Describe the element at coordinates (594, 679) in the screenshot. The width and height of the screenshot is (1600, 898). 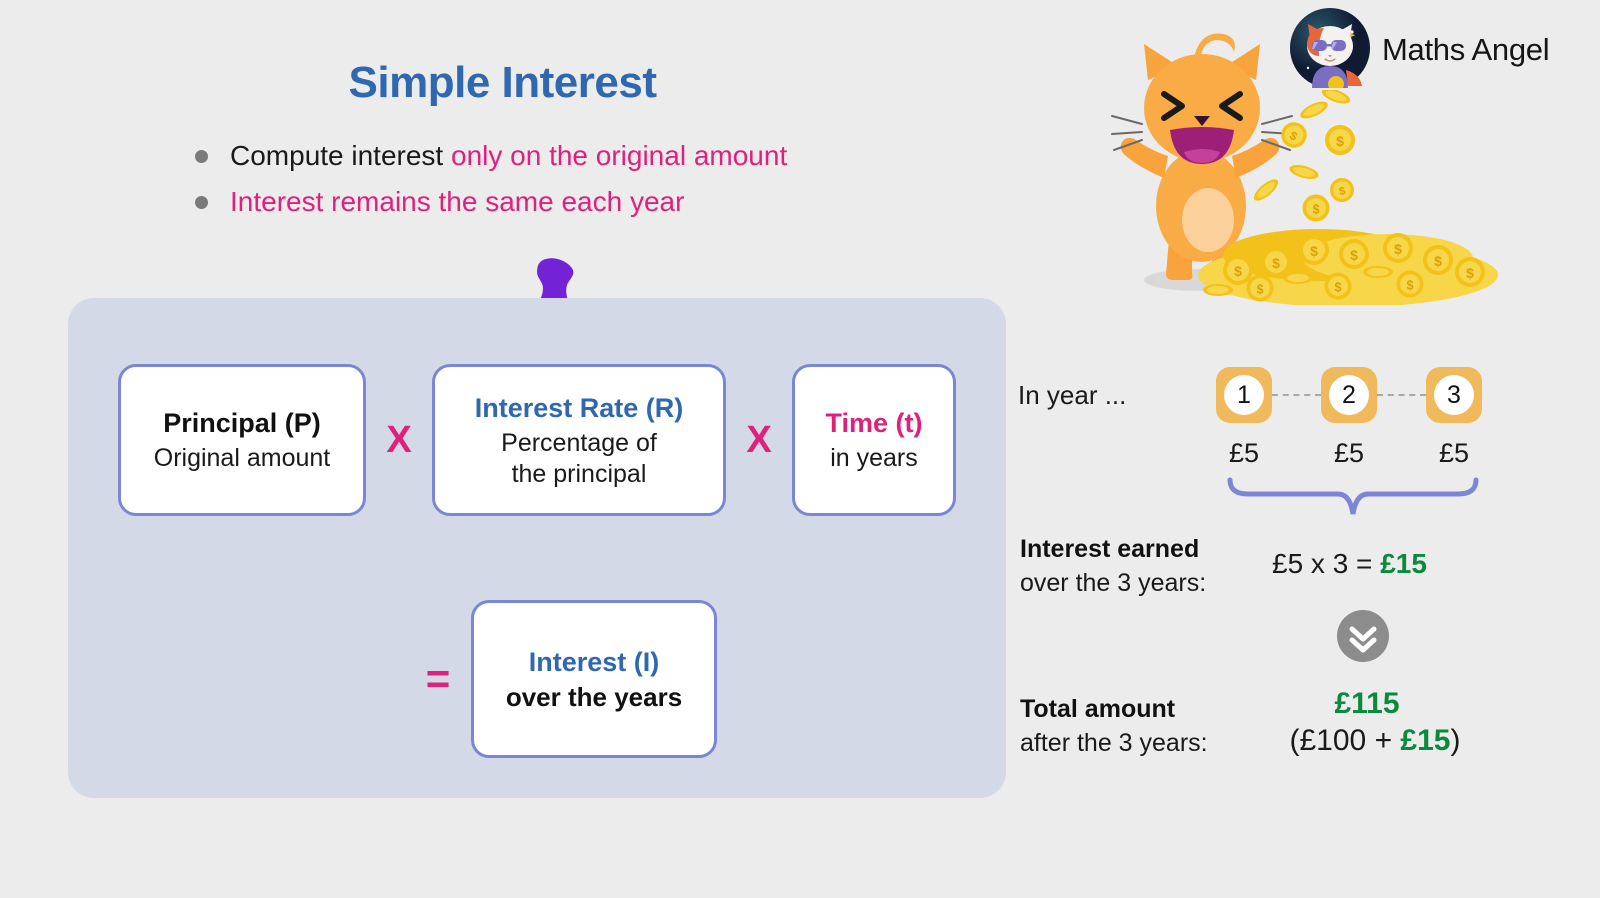
I see `interest-result-box: Interest (I) over the years` at that location.